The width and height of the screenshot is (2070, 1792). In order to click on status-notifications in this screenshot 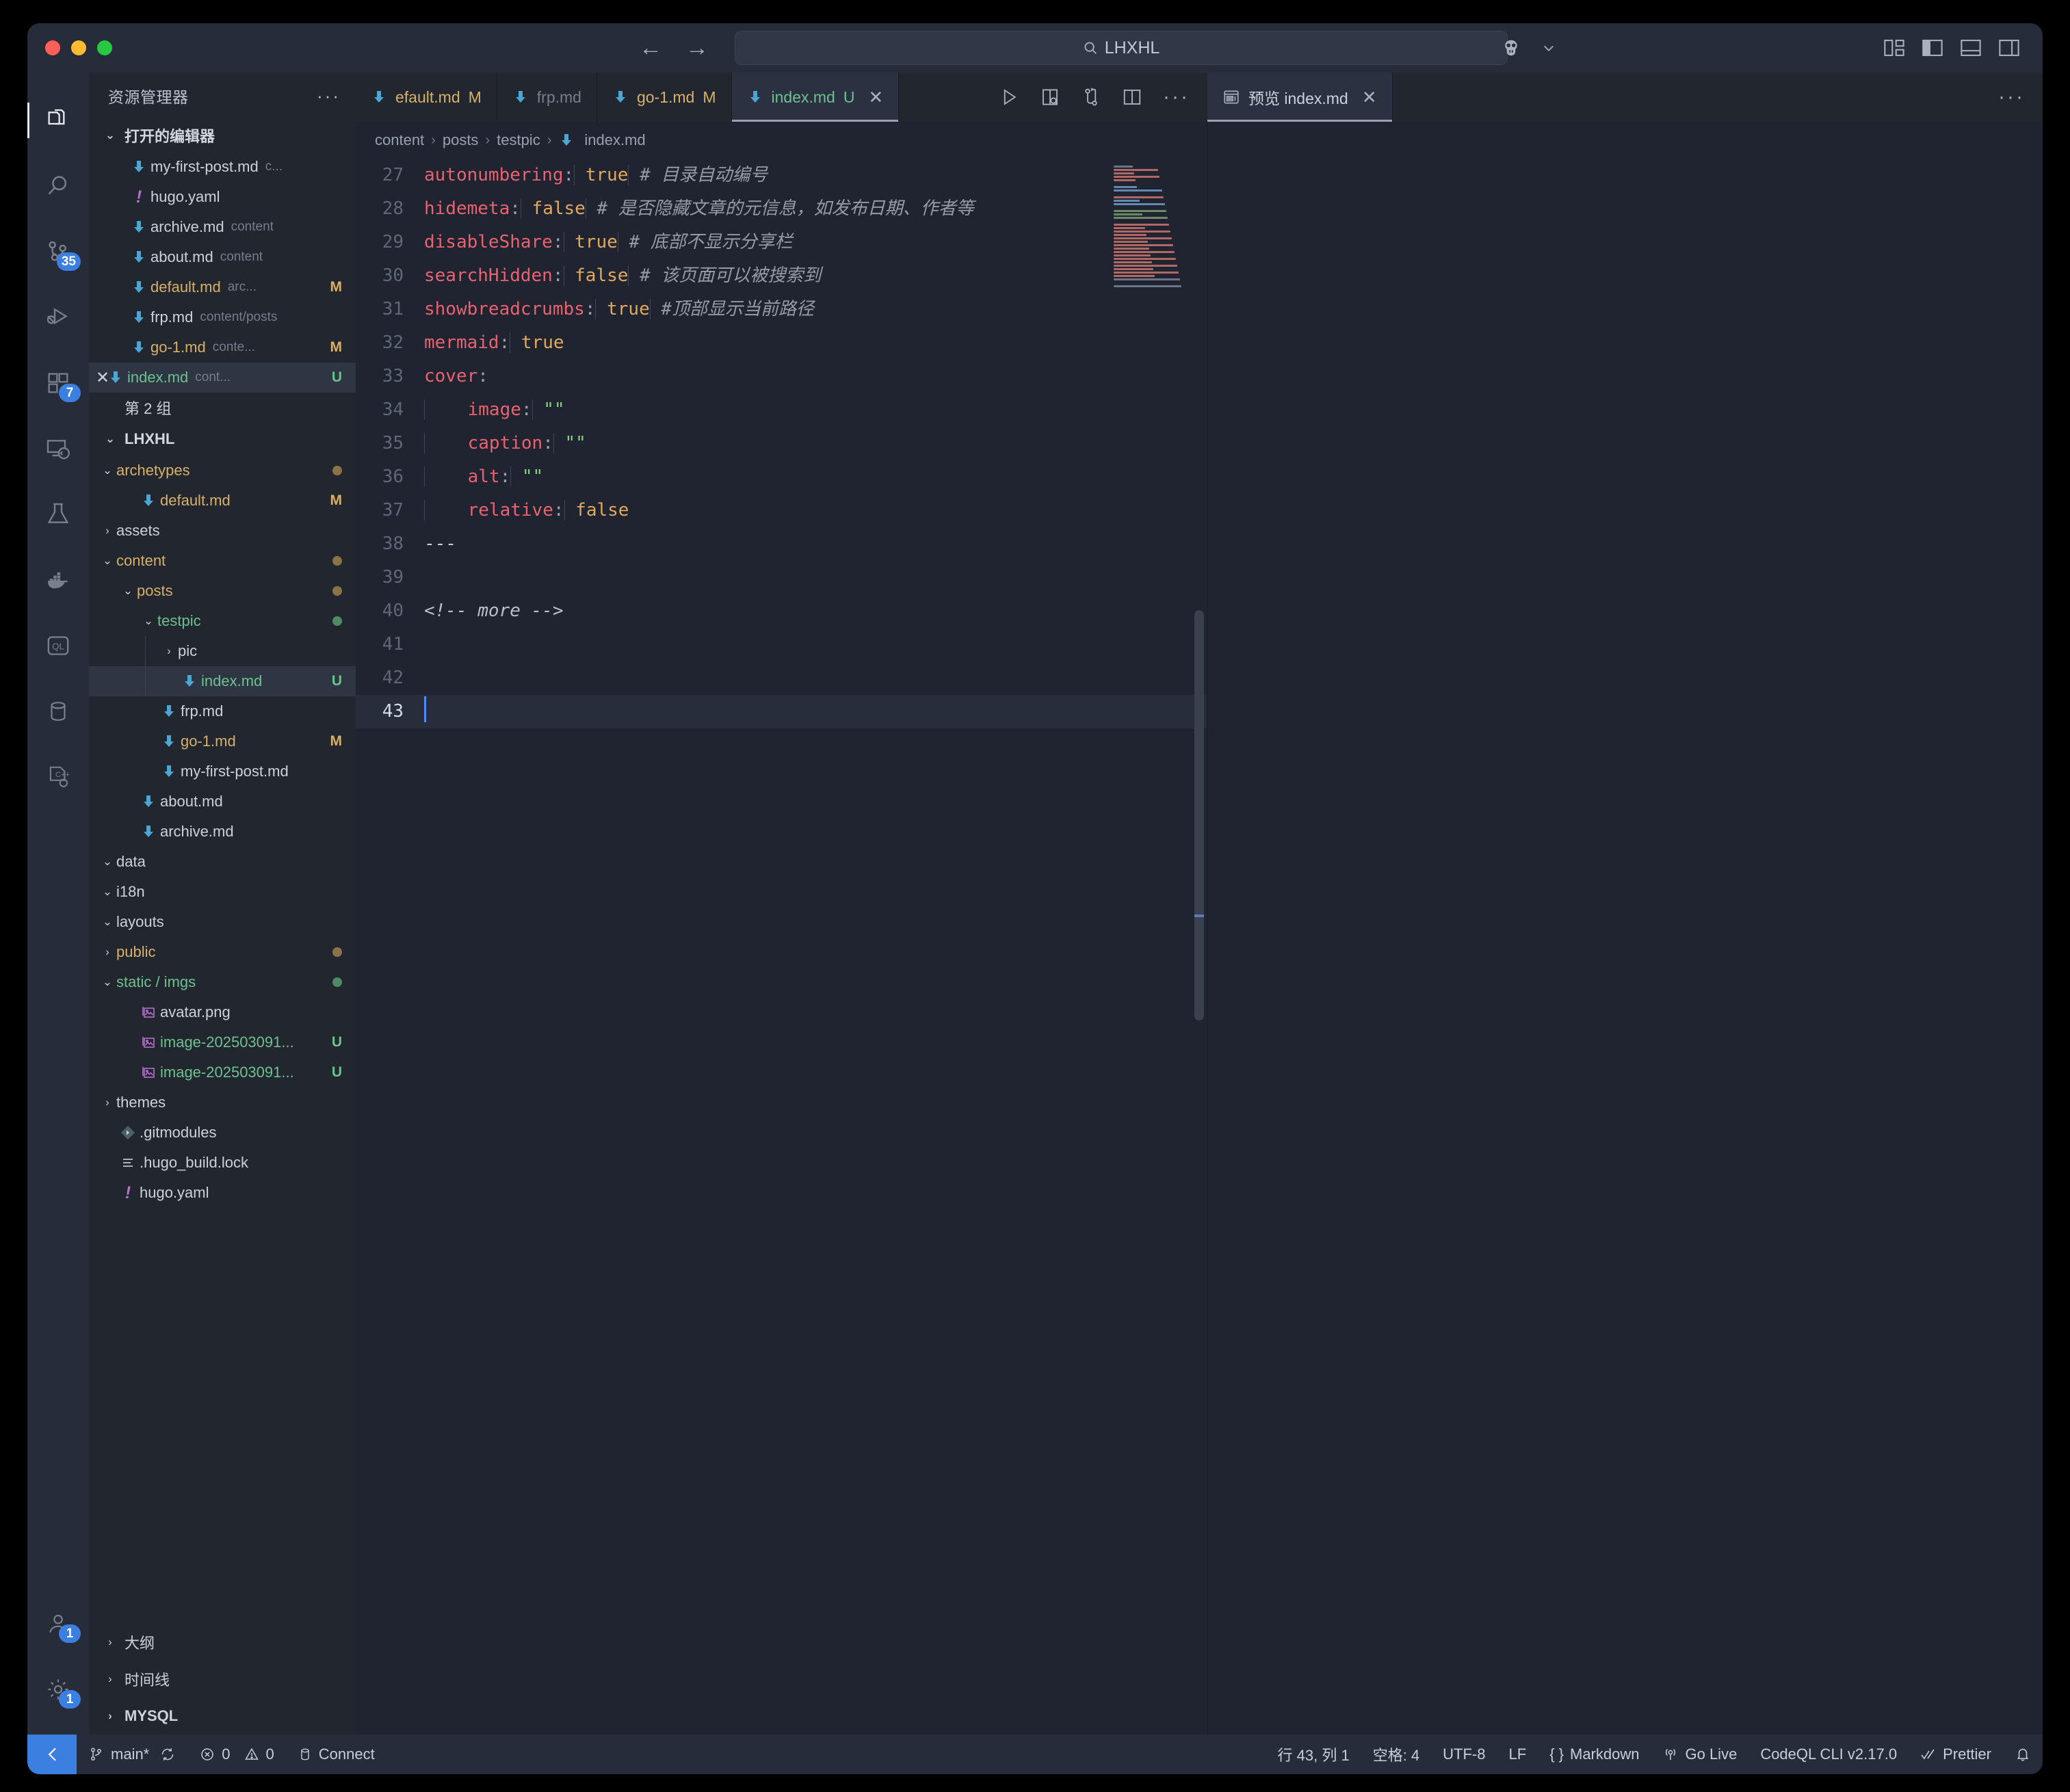, I will do `click(2023, 1754)`.